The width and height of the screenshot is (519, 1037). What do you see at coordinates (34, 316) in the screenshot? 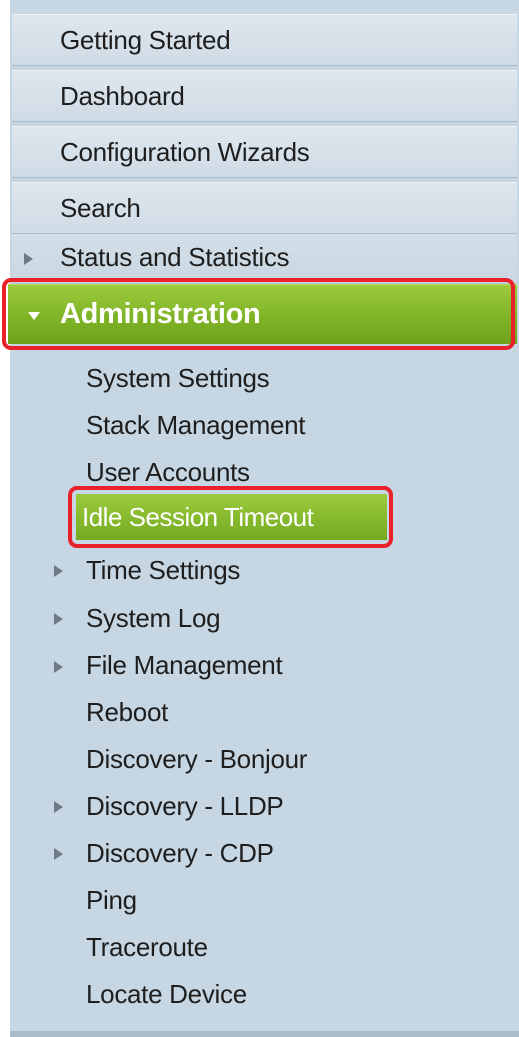
I see `triangle-down-icon` at bounding box center [34, 316].